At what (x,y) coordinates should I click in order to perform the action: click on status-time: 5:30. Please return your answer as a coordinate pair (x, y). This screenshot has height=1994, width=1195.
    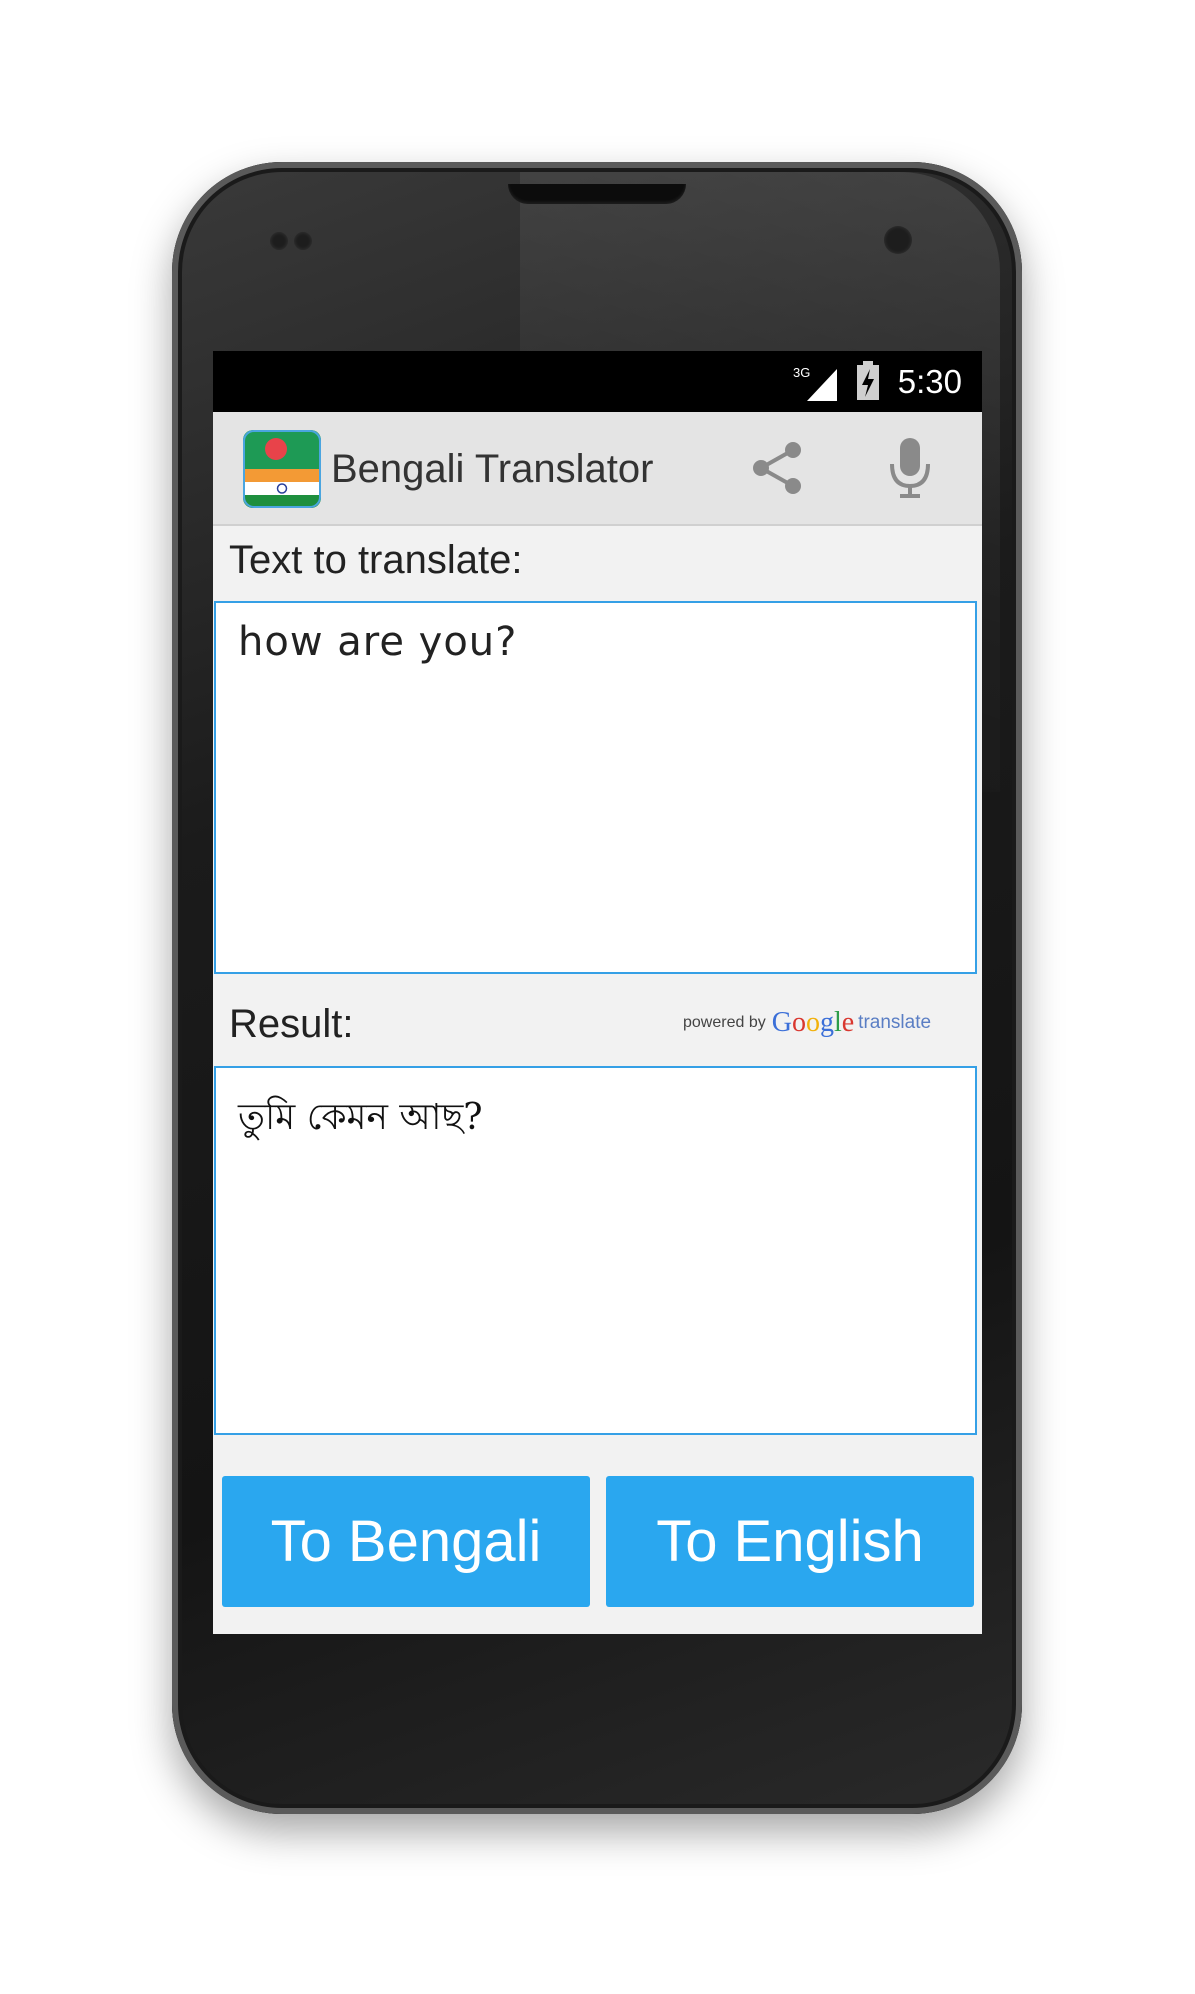
    Looking at the image, I should click on (929, 381).